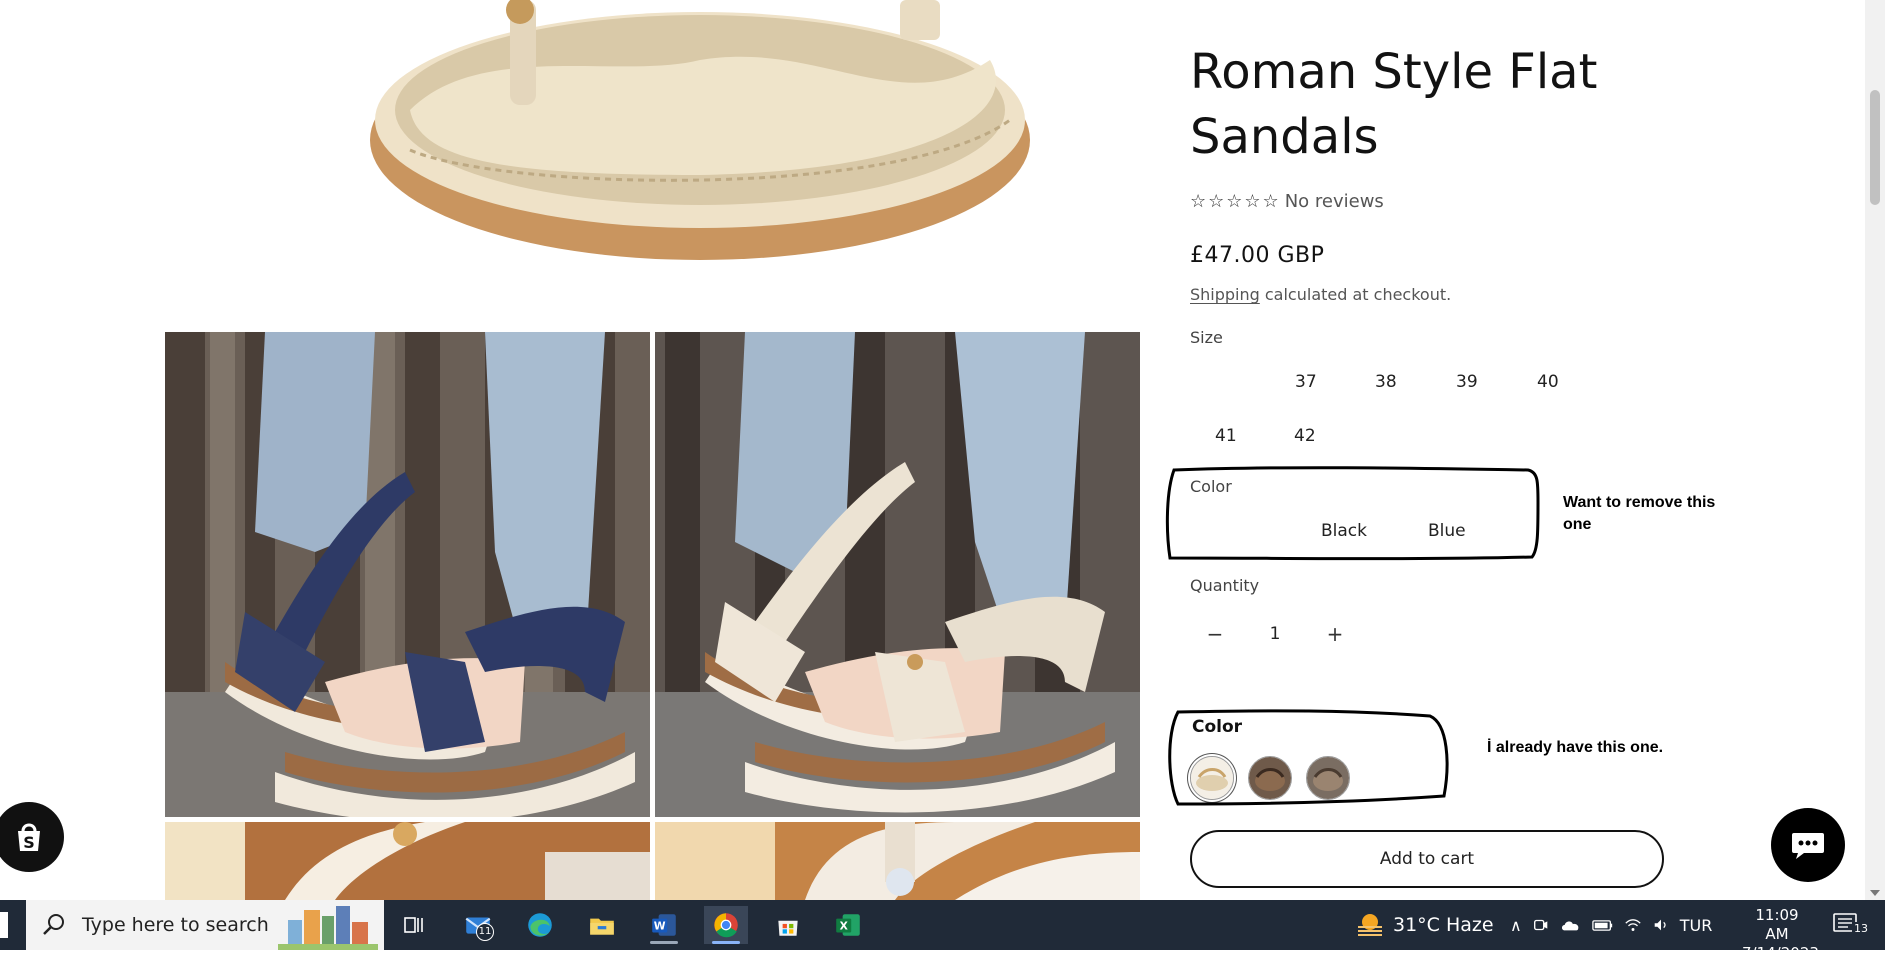 Image resolution: width=1885 pixels, height=963 pixels. I want to click on size-option-38: 38, so click(1386, 382).